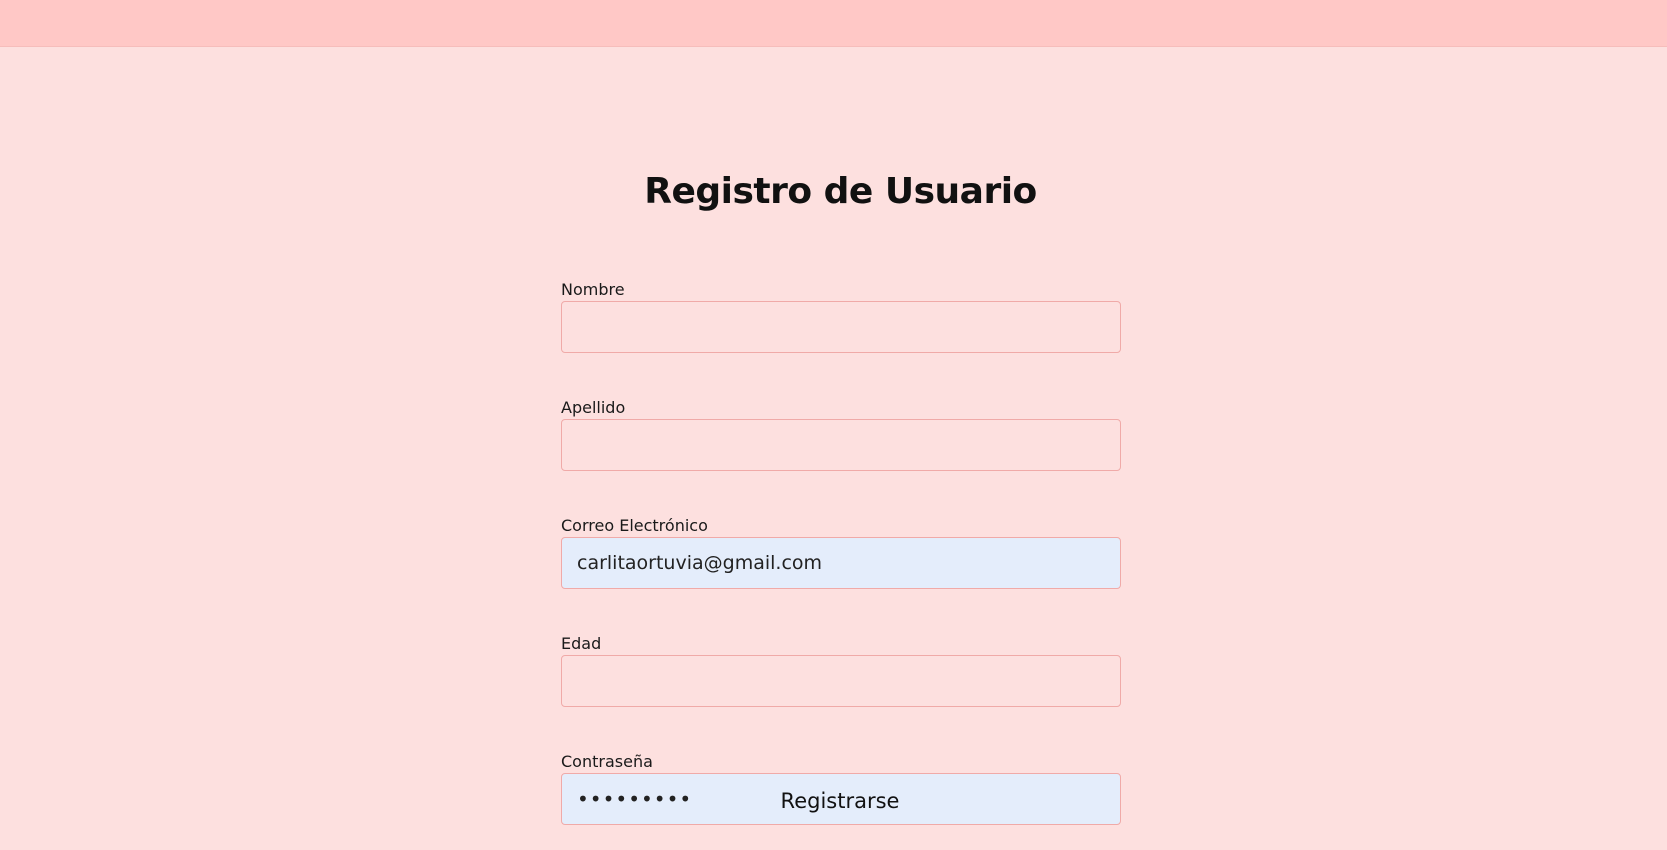  I want to click on field-correo: Correo Electrónico, so click(841, 552).